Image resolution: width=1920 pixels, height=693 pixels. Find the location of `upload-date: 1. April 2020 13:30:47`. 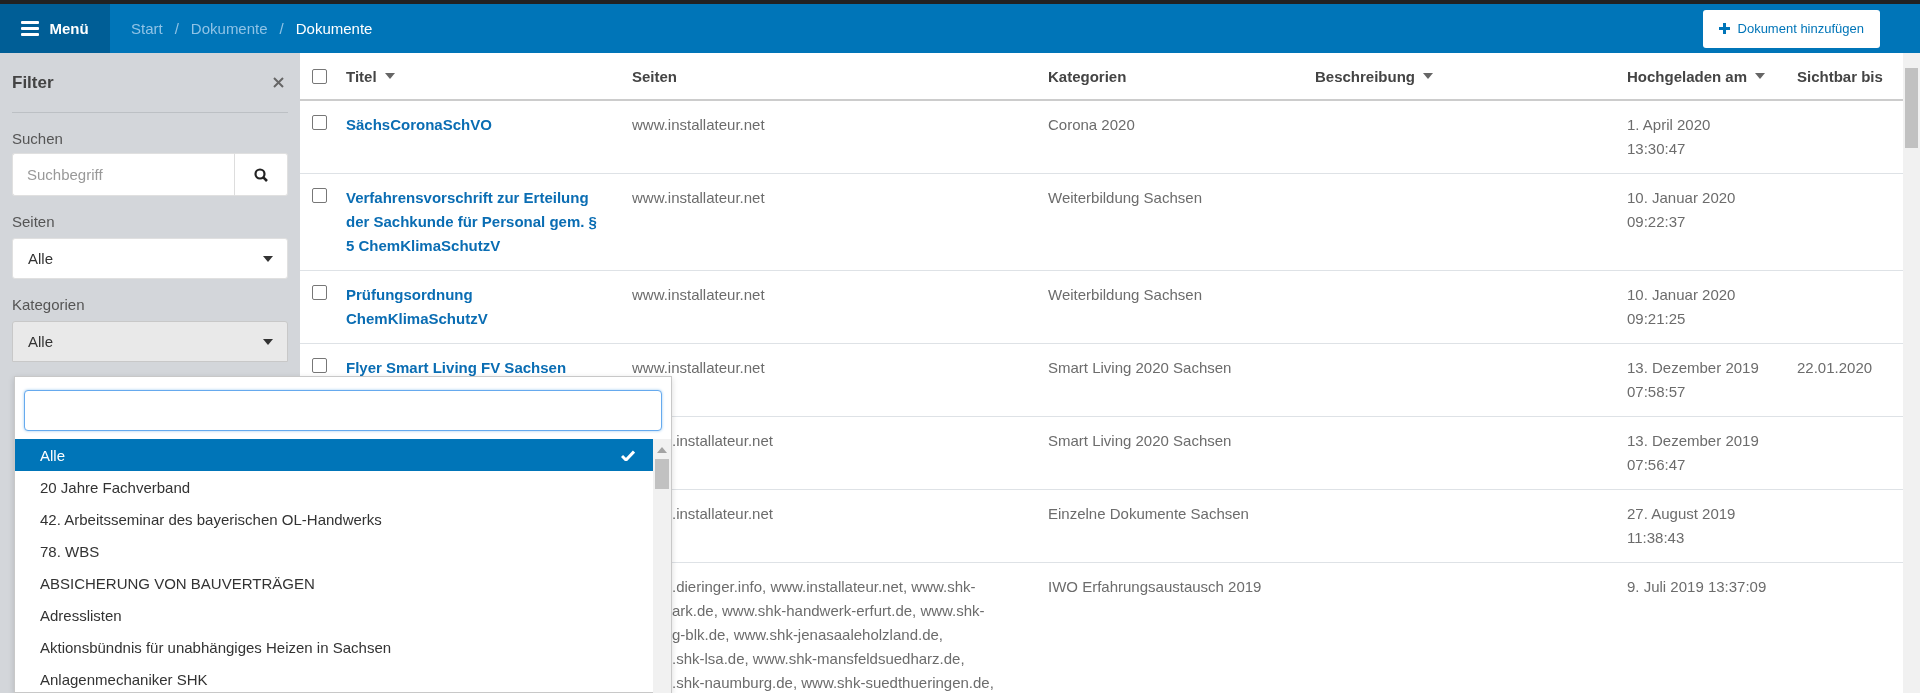

upload-date: 1. April 2020 13:30:47 is located at coordinates (1669, 137).